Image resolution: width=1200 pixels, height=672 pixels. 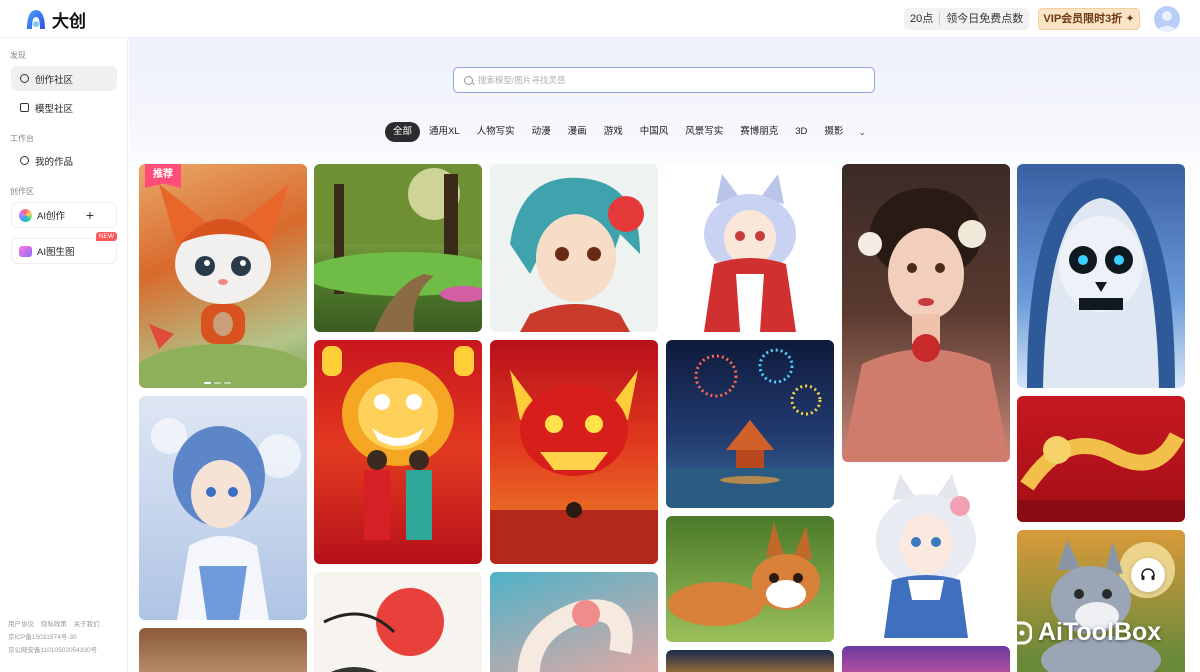 What do you see at coordinates (403, 132) in the screenshot?
I see `tab-all: 全部` at bounding box center [403, 132].